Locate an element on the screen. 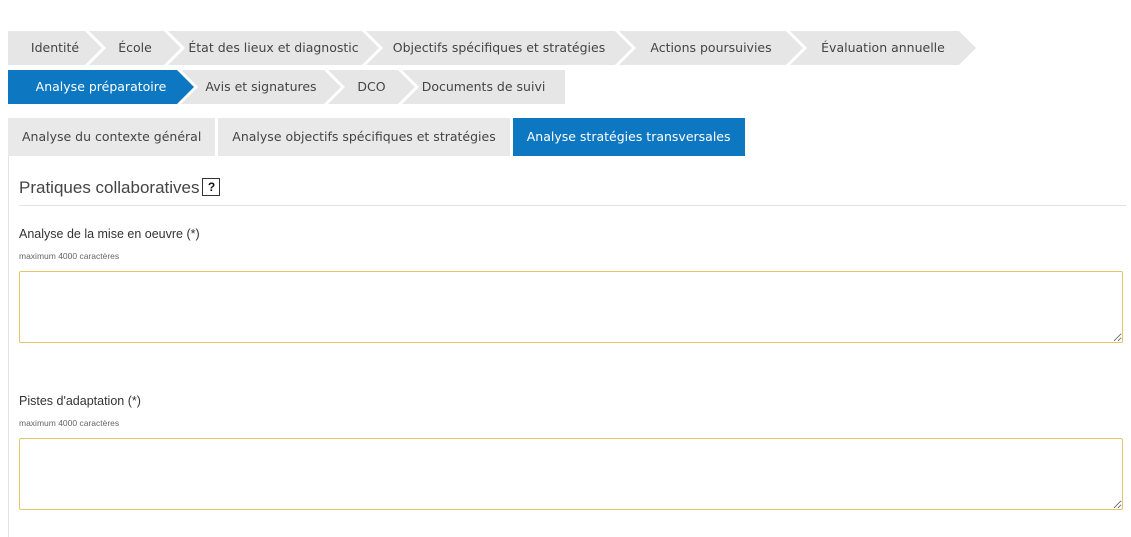 Image resolution: width=1131 pixels, height=537 pixels. step-analyse-preparatoire: Analyse préparatoire is located at coordinates (101, 87).